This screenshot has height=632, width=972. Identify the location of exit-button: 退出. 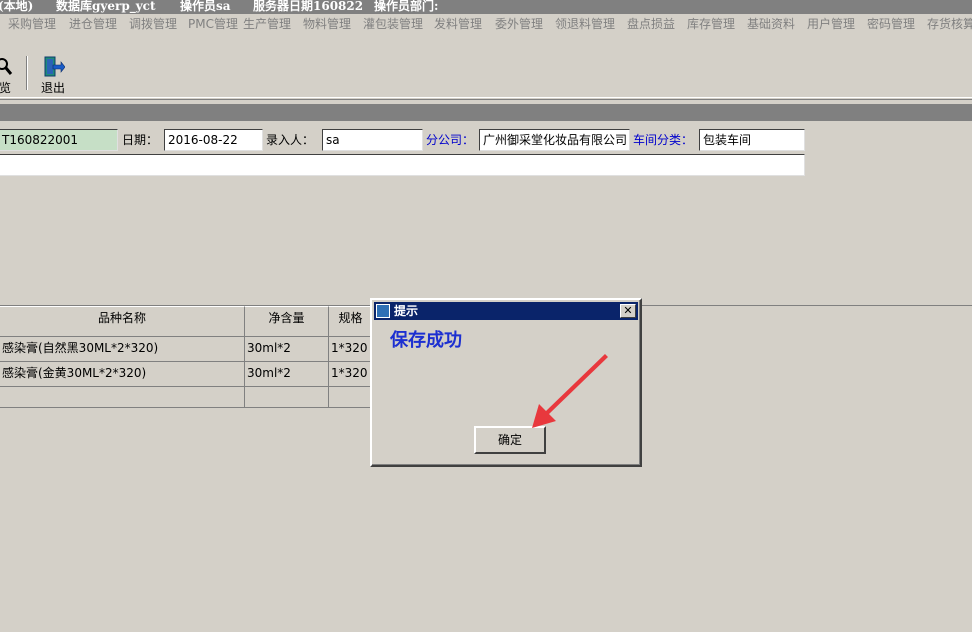
(53, 75).